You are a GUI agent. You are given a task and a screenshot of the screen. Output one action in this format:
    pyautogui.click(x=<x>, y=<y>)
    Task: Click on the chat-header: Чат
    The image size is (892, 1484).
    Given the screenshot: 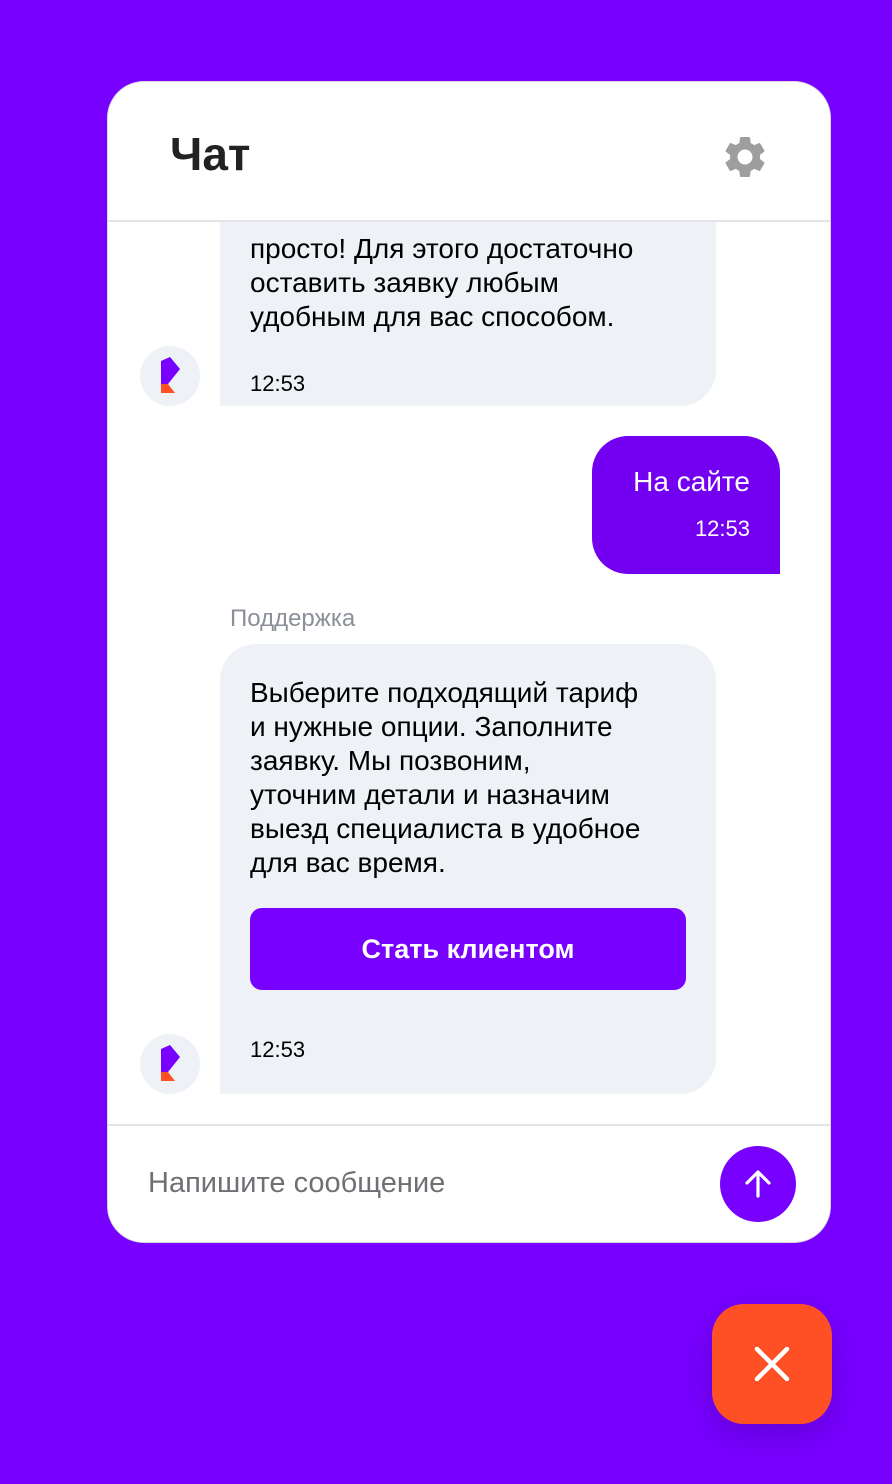 What is the action you would take?
    pyautogui.click(x=469, y=152)
    